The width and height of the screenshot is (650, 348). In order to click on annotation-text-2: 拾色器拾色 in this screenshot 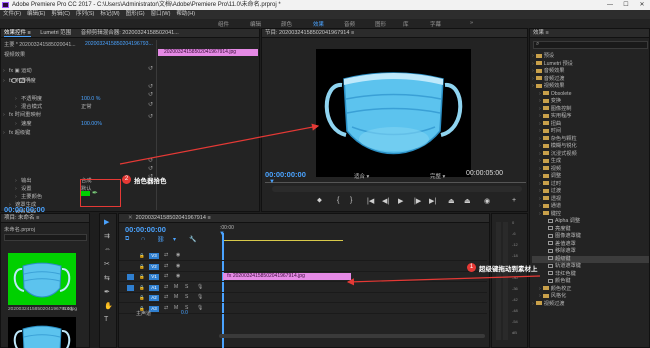, I will do `click(150, 181)`.